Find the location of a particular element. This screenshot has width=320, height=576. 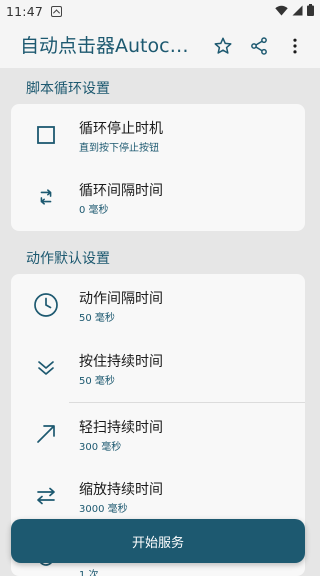

swipe-duration-title: 轻扫持续时间 is located at coordinates (121, 428).